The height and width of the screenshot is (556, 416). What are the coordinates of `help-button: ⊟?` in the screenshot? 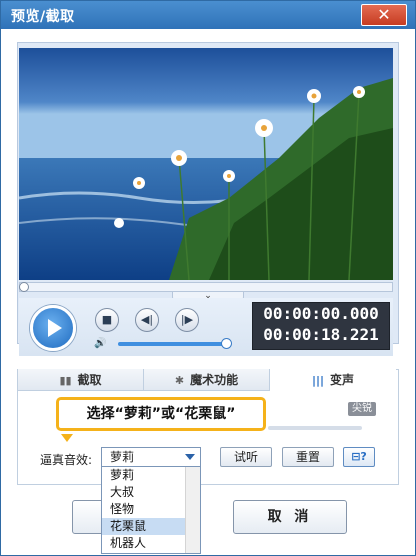 It's located at (359, 457).